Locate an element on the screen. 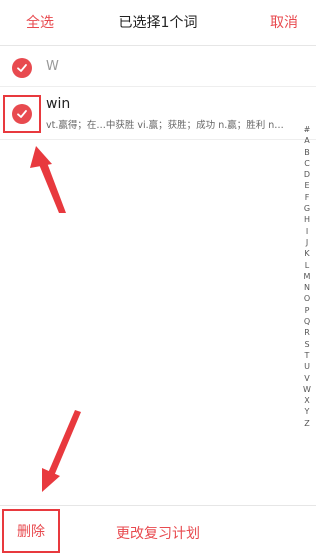 The image size is (320, 556). group-header-w: W is located at coordinates (158, 67).